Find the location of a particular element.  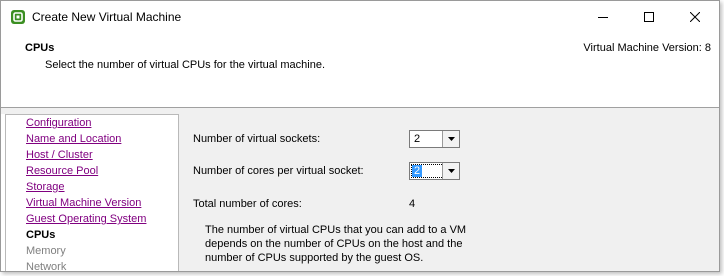

vm-version-label: Virtual Machine Version: 8 is located at coordinates (647, 48).